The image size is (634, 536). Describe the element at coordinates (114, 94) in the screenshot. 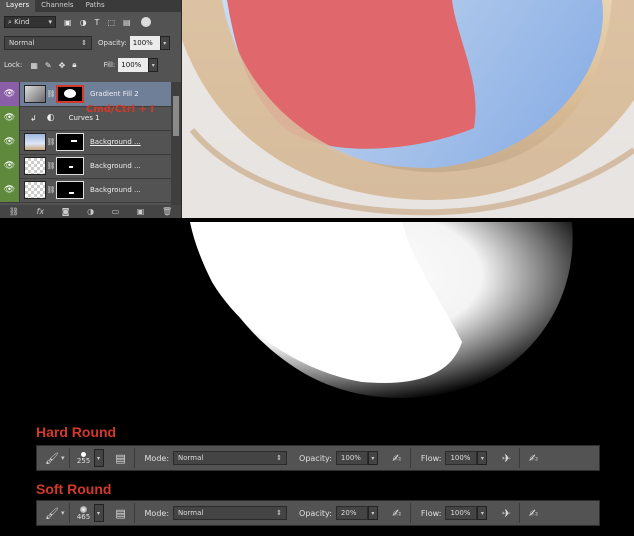

I see `layer-name: Gradient Fill 2` at that location.